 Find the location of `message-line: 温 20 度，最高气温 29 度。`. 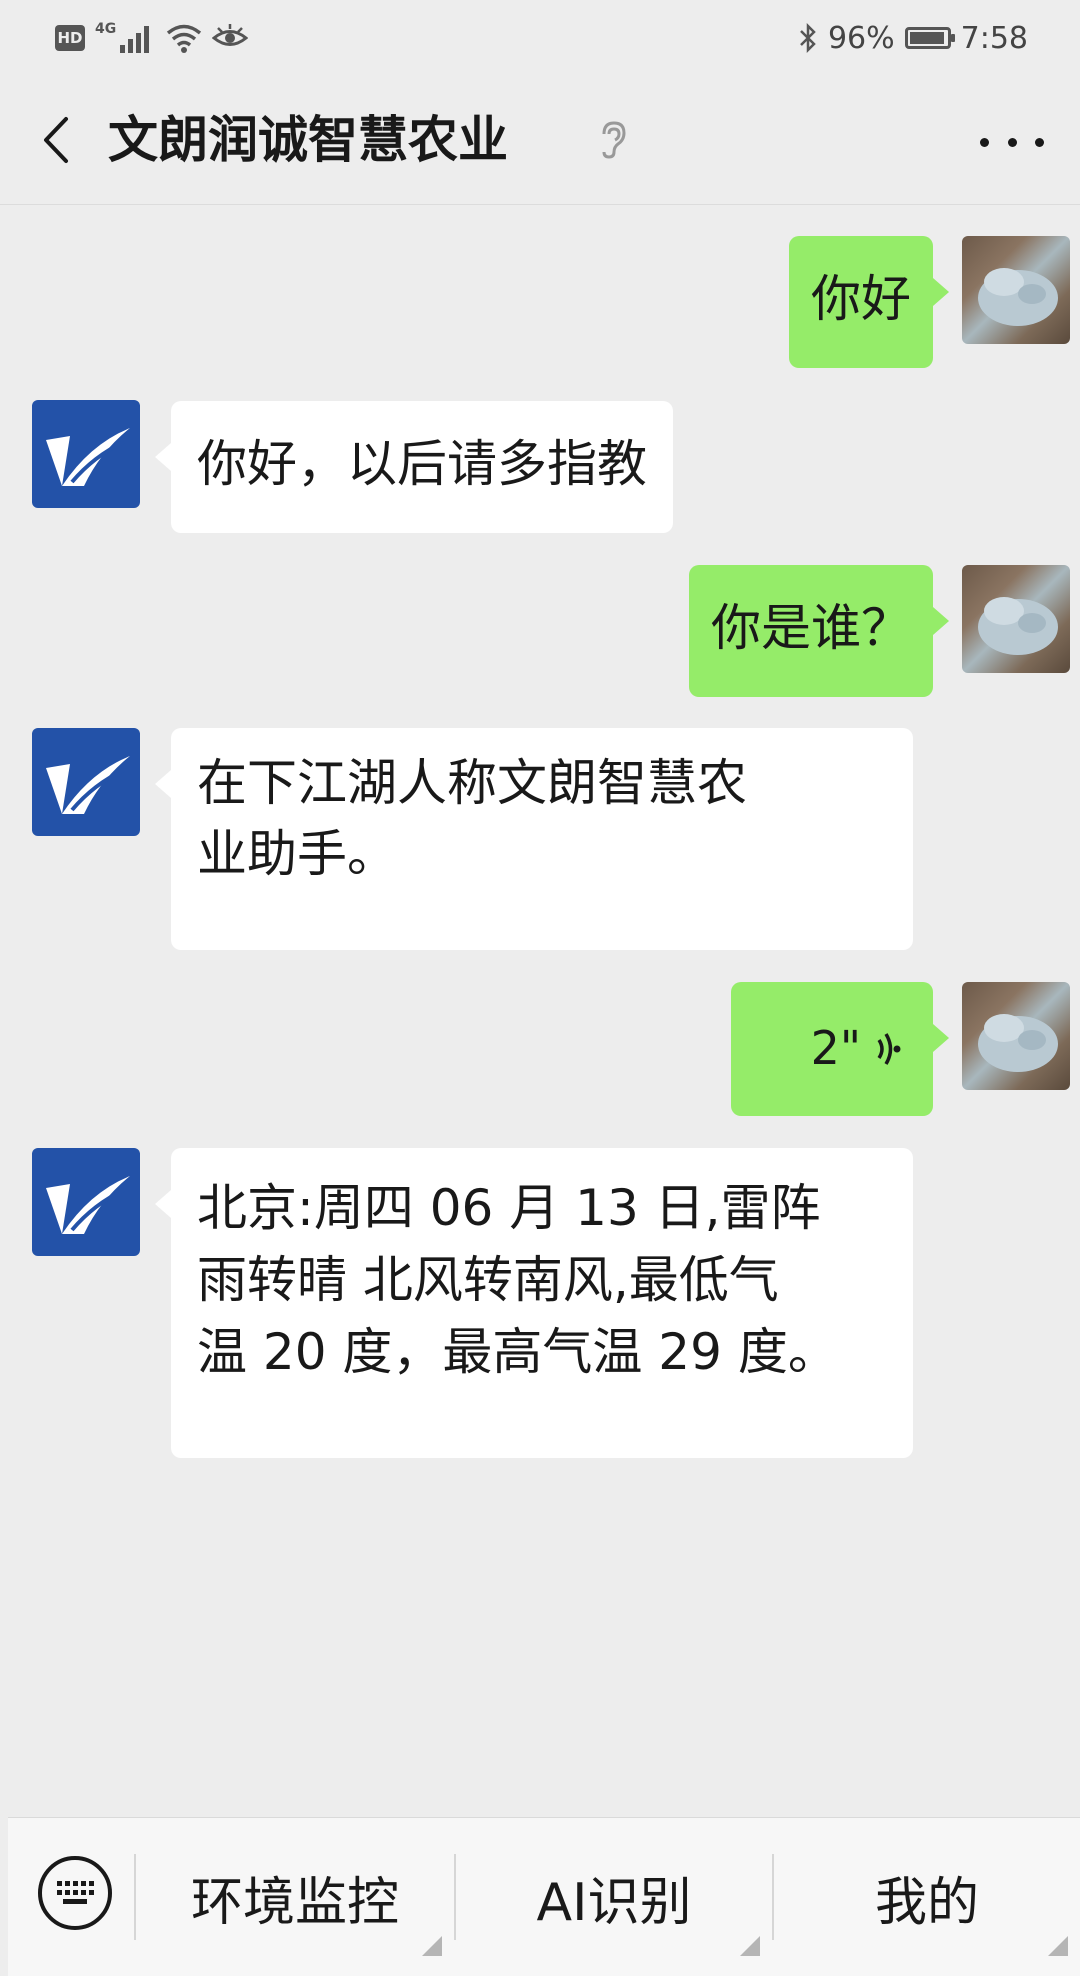

message-line: 温 20 度，最高气温 29 度。 is located at coordinates (517, 1352).